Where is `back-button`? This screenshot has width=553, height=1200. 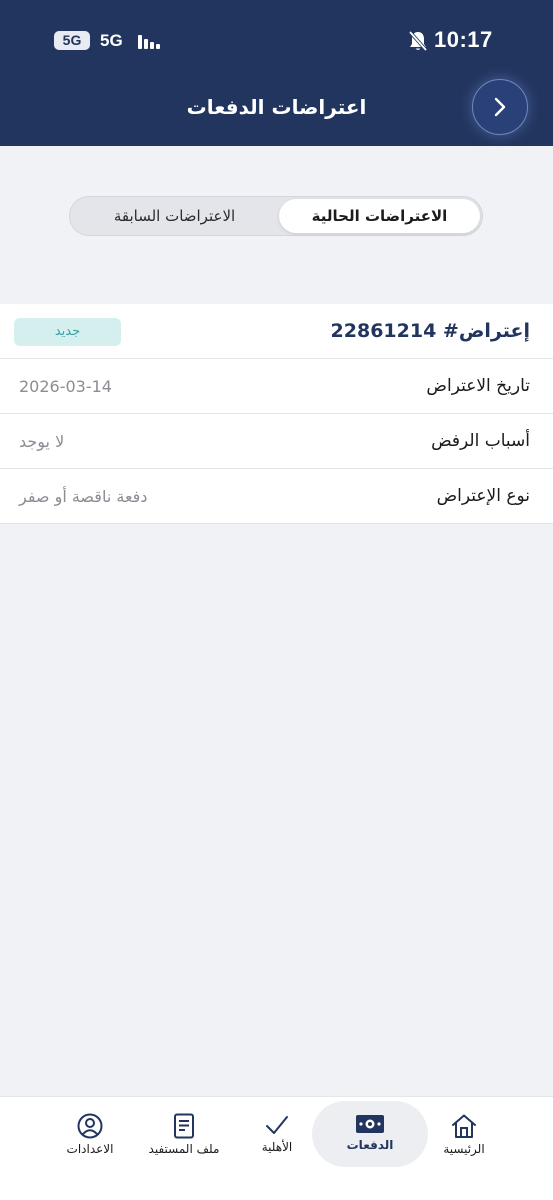 back-button is located at coordinates (500, 107).